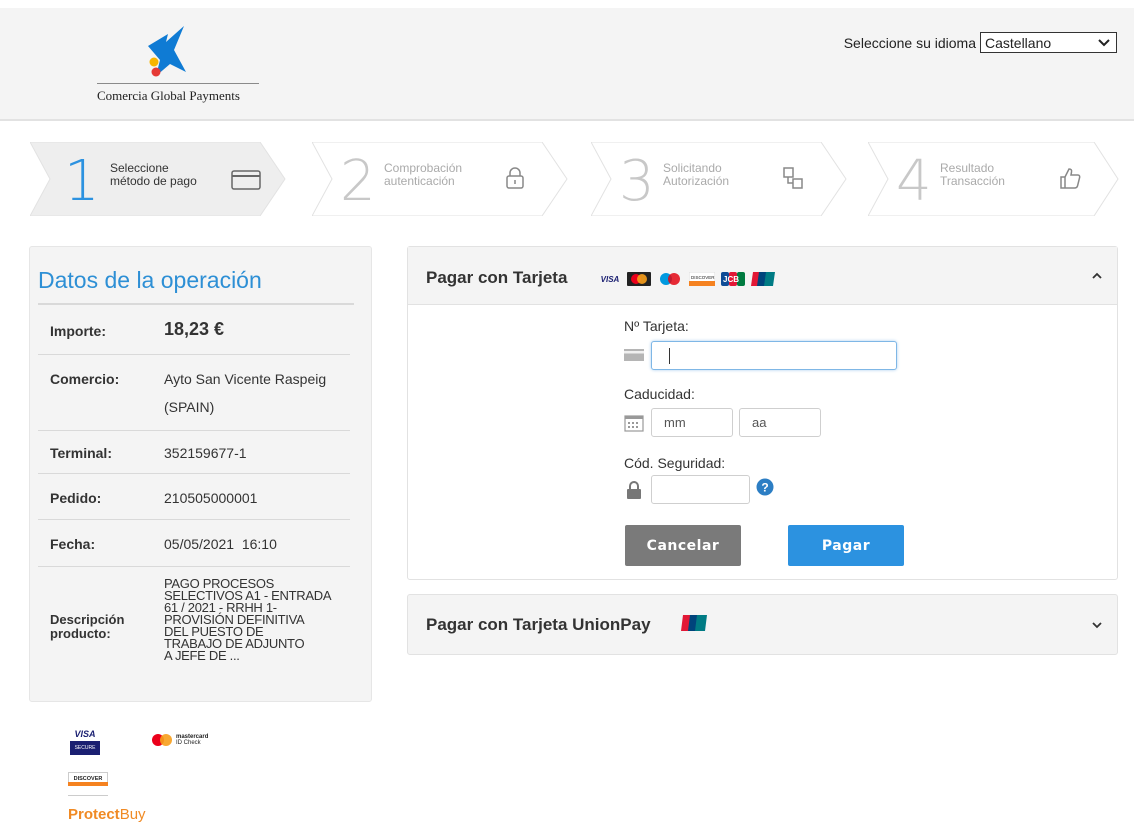 The height and width of the screenshot is (828, 1134). Describe the element at coordinates (634, 423) in the screenshot. I see `calendar-icon` at that location.